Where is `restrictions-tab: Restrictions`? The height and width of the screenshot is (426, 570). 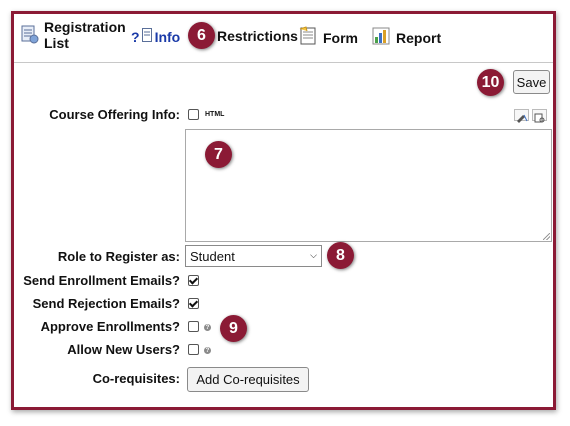 restrictions-tab: Restrictions is located at coordinates (257, 36).